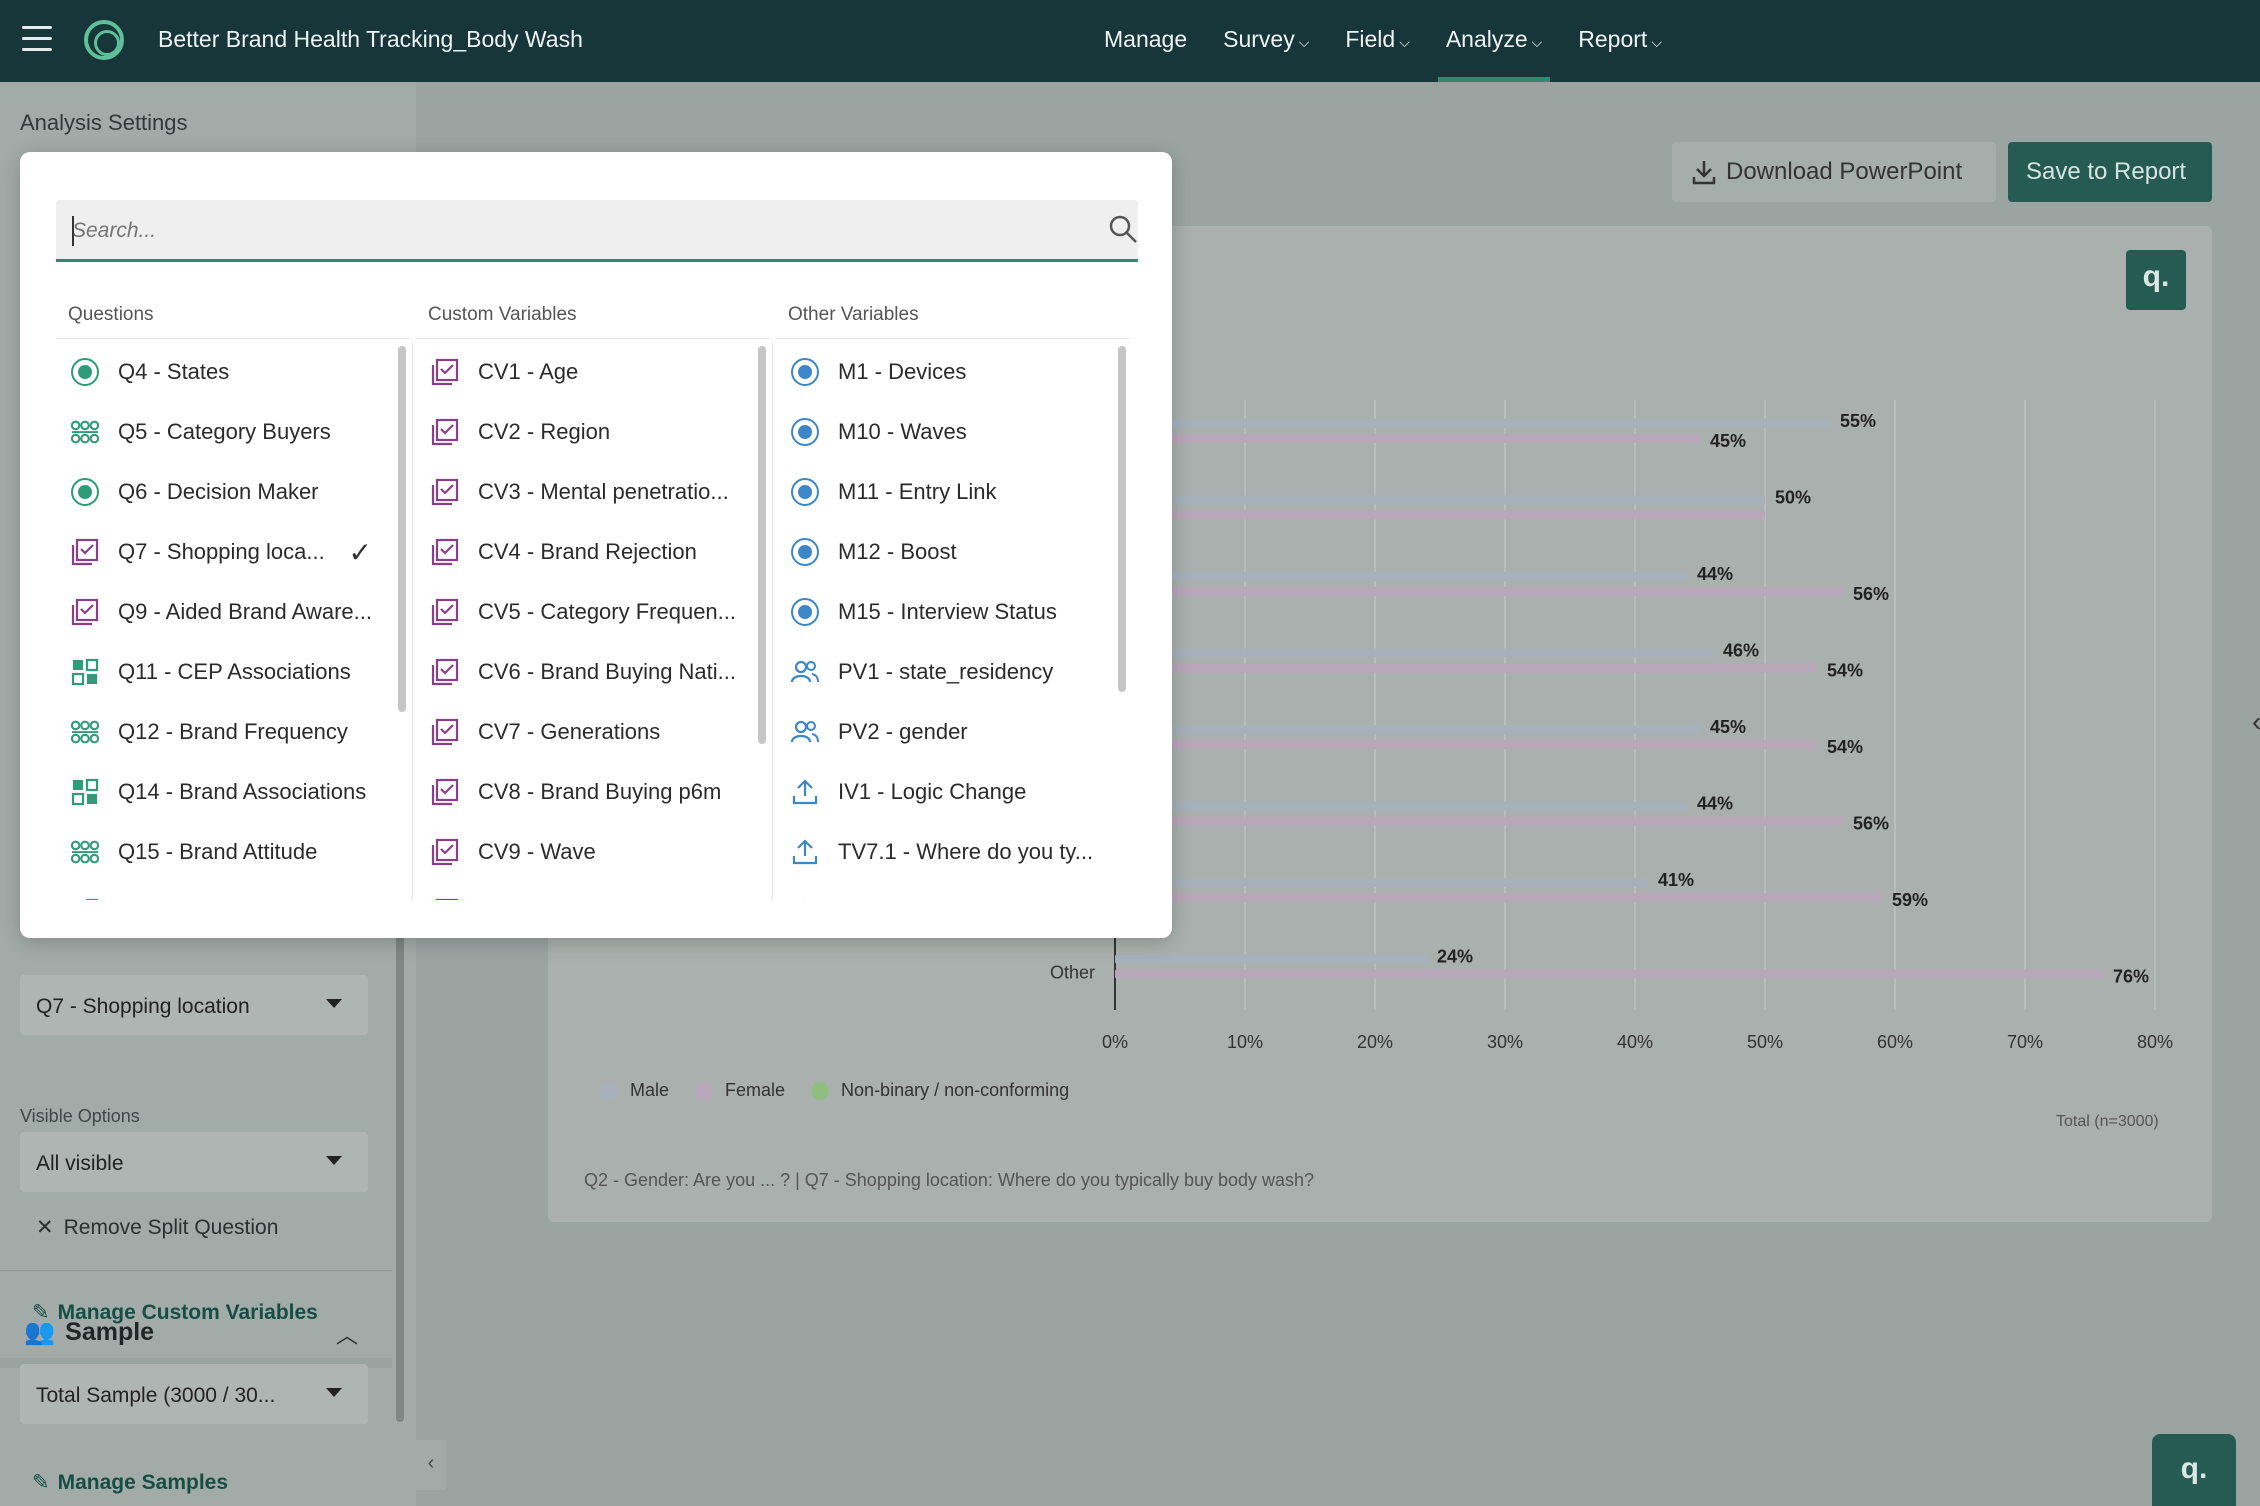 This screenshot has width=2260, height=1506. I want to click on variable-option: M11 - Entry Link, so click(945, 492).